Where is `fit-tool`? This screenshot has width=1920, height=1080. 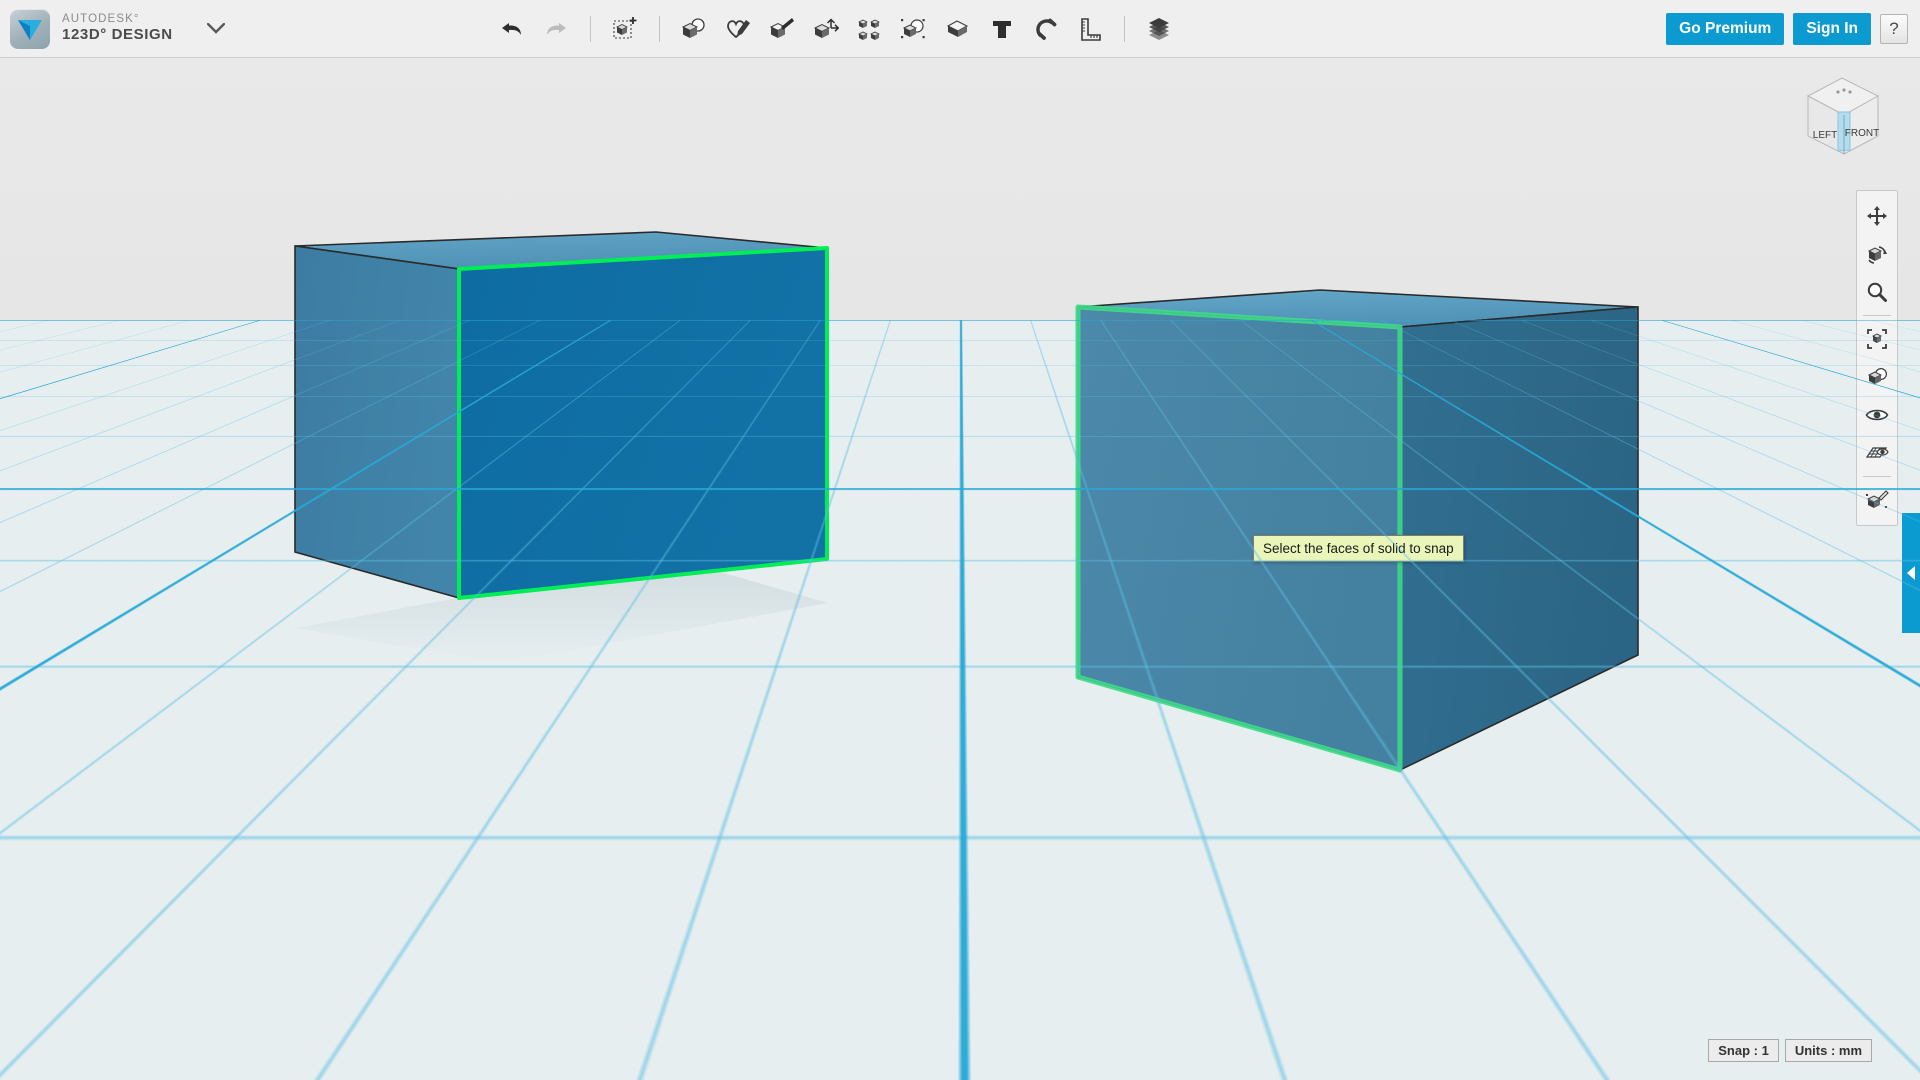
fit-tool is located at coordinates (1877, 339).